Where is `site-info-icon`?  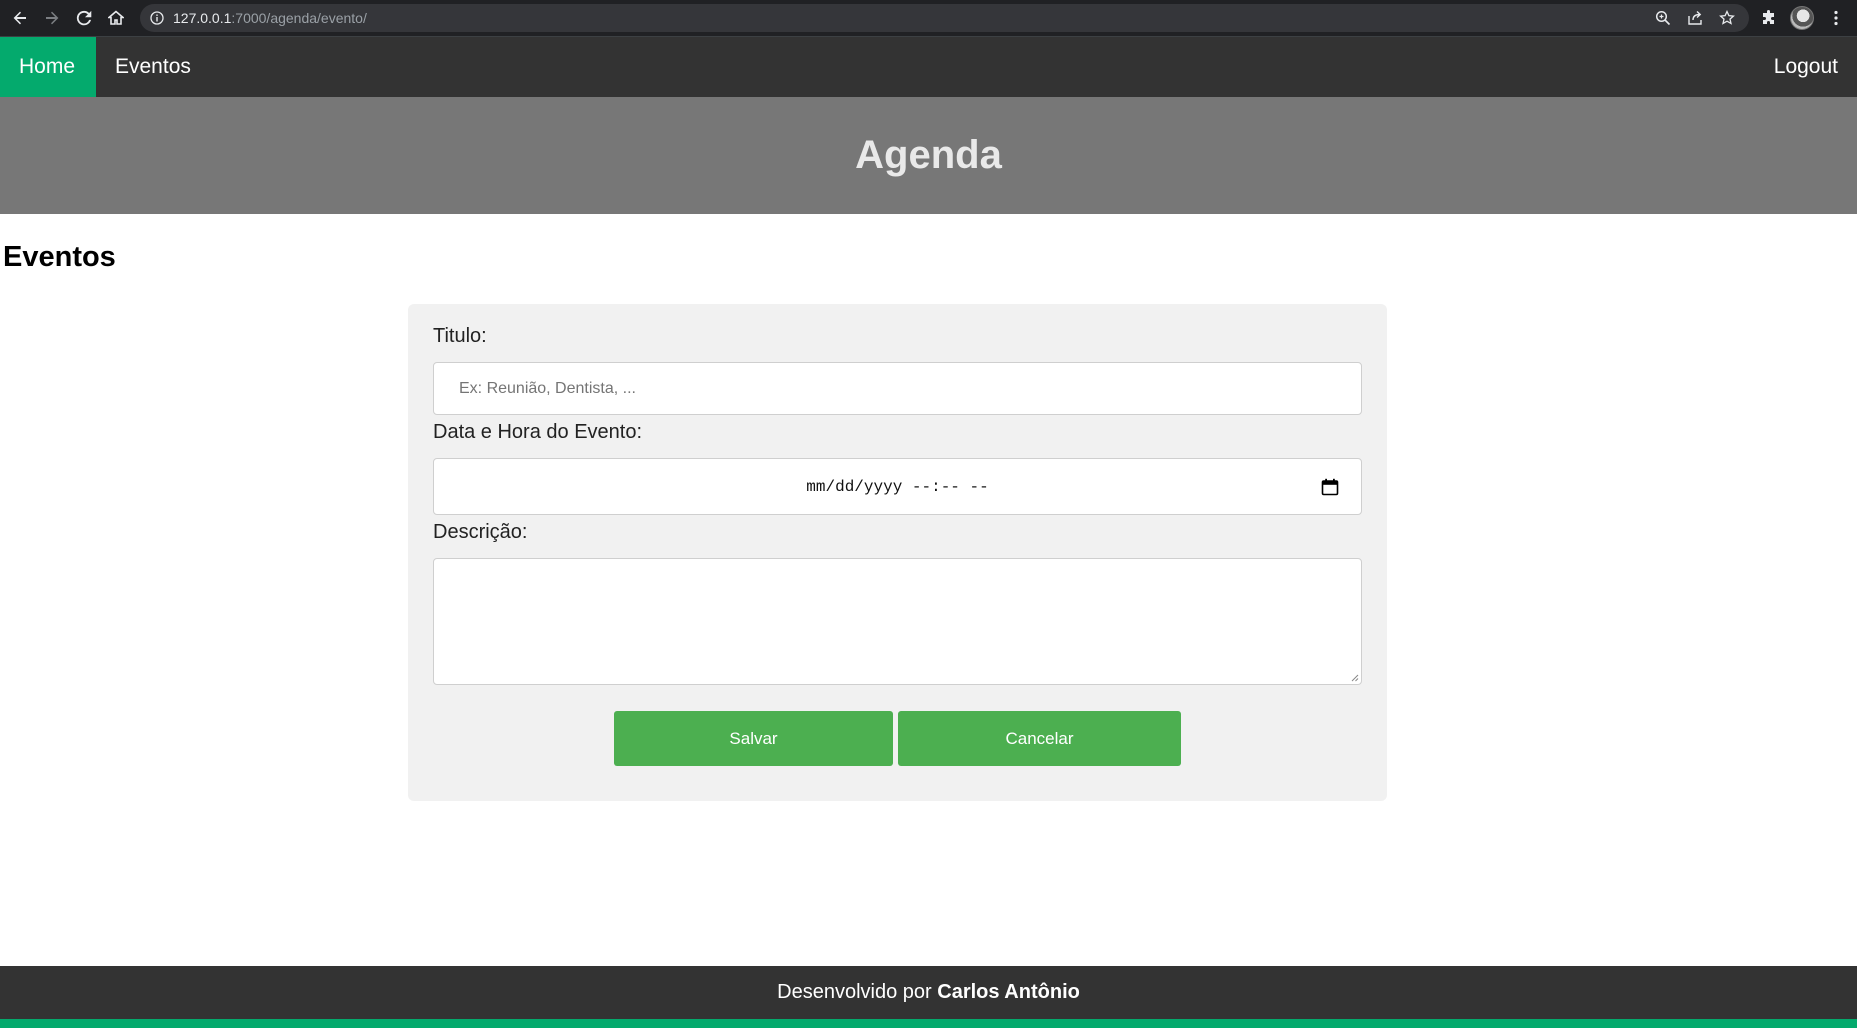
site-info-icon is located at coordinates (157, 18).